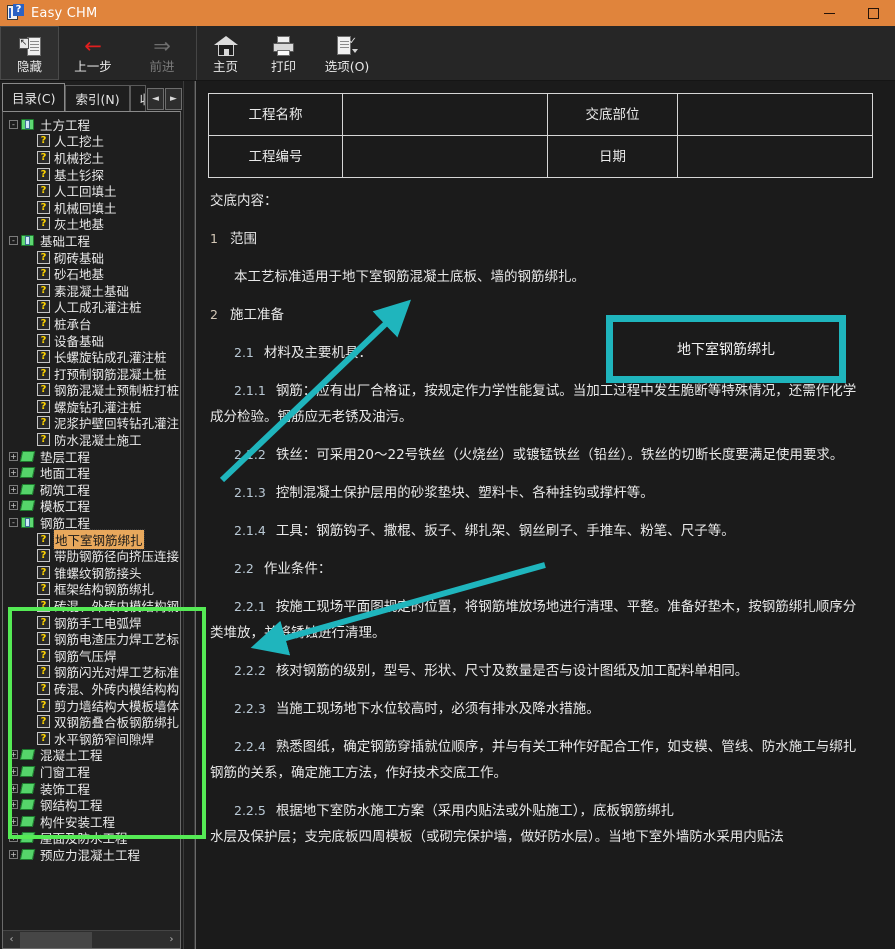 The width and height of the screenshot is (895, 949). Describe the element at coordinates (92, 456) in the screenshot. I see `tree-folder-item: + 垫层工程` at that location.